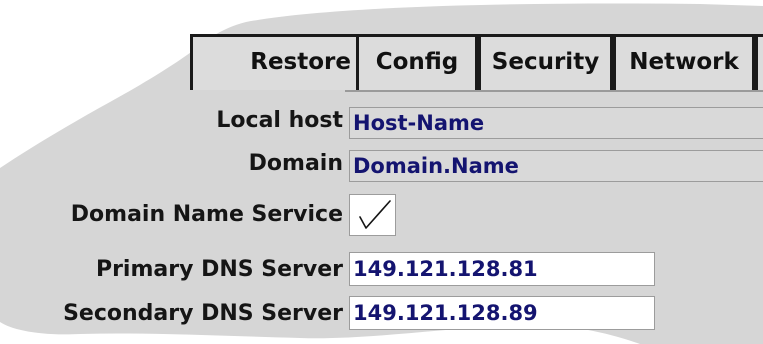 This screenshot has width=763, height=344. What do you see at coordinates (556, 123) in the screenshot?
I see `local-host-field: Host-Name` at bounding box center [556, 123].